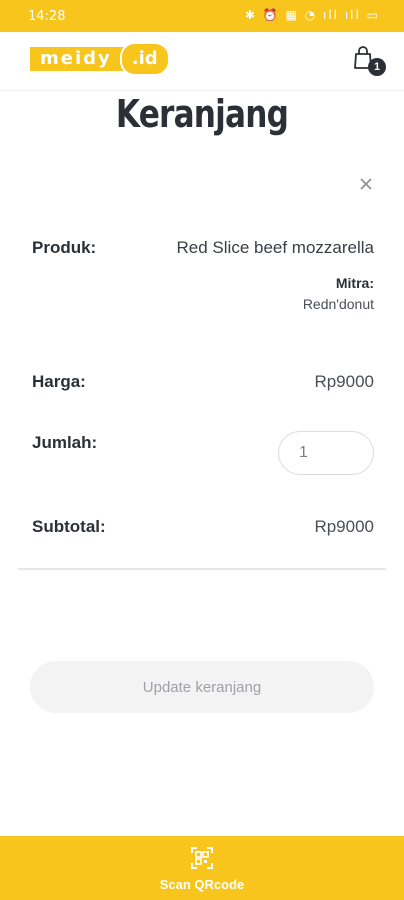 The height and width of the screenshot is (900, 404). Describe the element at coordinates (202, 687) in the screenshot. I see `update-cart-button: Update keranjang` at that location.